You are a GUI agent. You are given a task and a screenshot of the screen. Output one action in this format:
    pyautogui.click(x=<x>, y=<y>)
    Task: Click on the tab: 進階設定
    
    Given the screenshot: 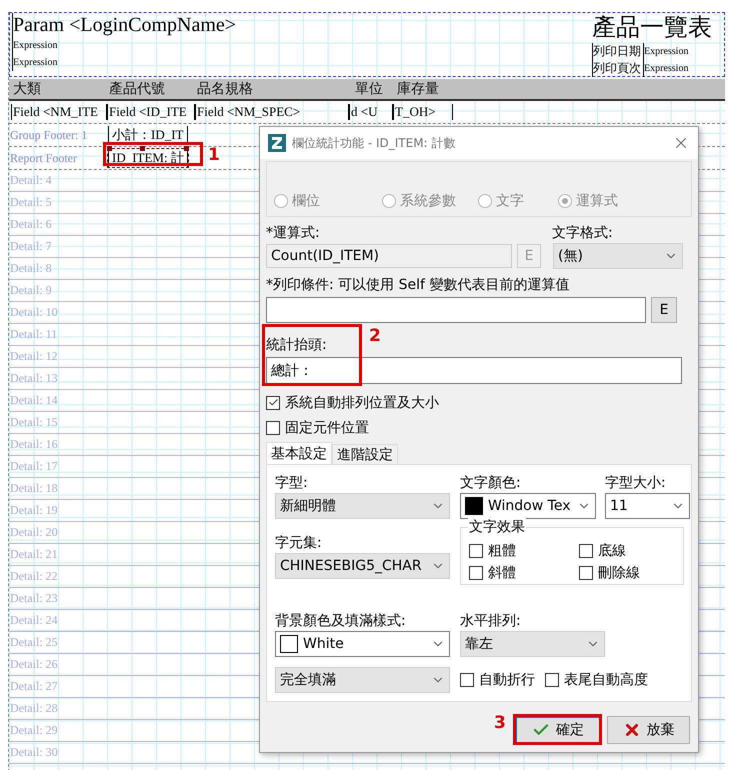 What is the action you would take?
    pyautogui.click(x=365, y=454)
    